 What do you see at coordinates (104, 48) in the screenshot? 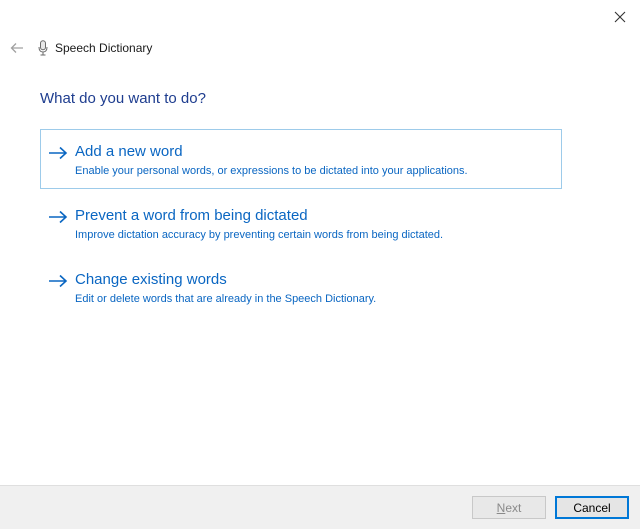
I see `window-title: Speech Dictionary` at bounding box center [104, 48].